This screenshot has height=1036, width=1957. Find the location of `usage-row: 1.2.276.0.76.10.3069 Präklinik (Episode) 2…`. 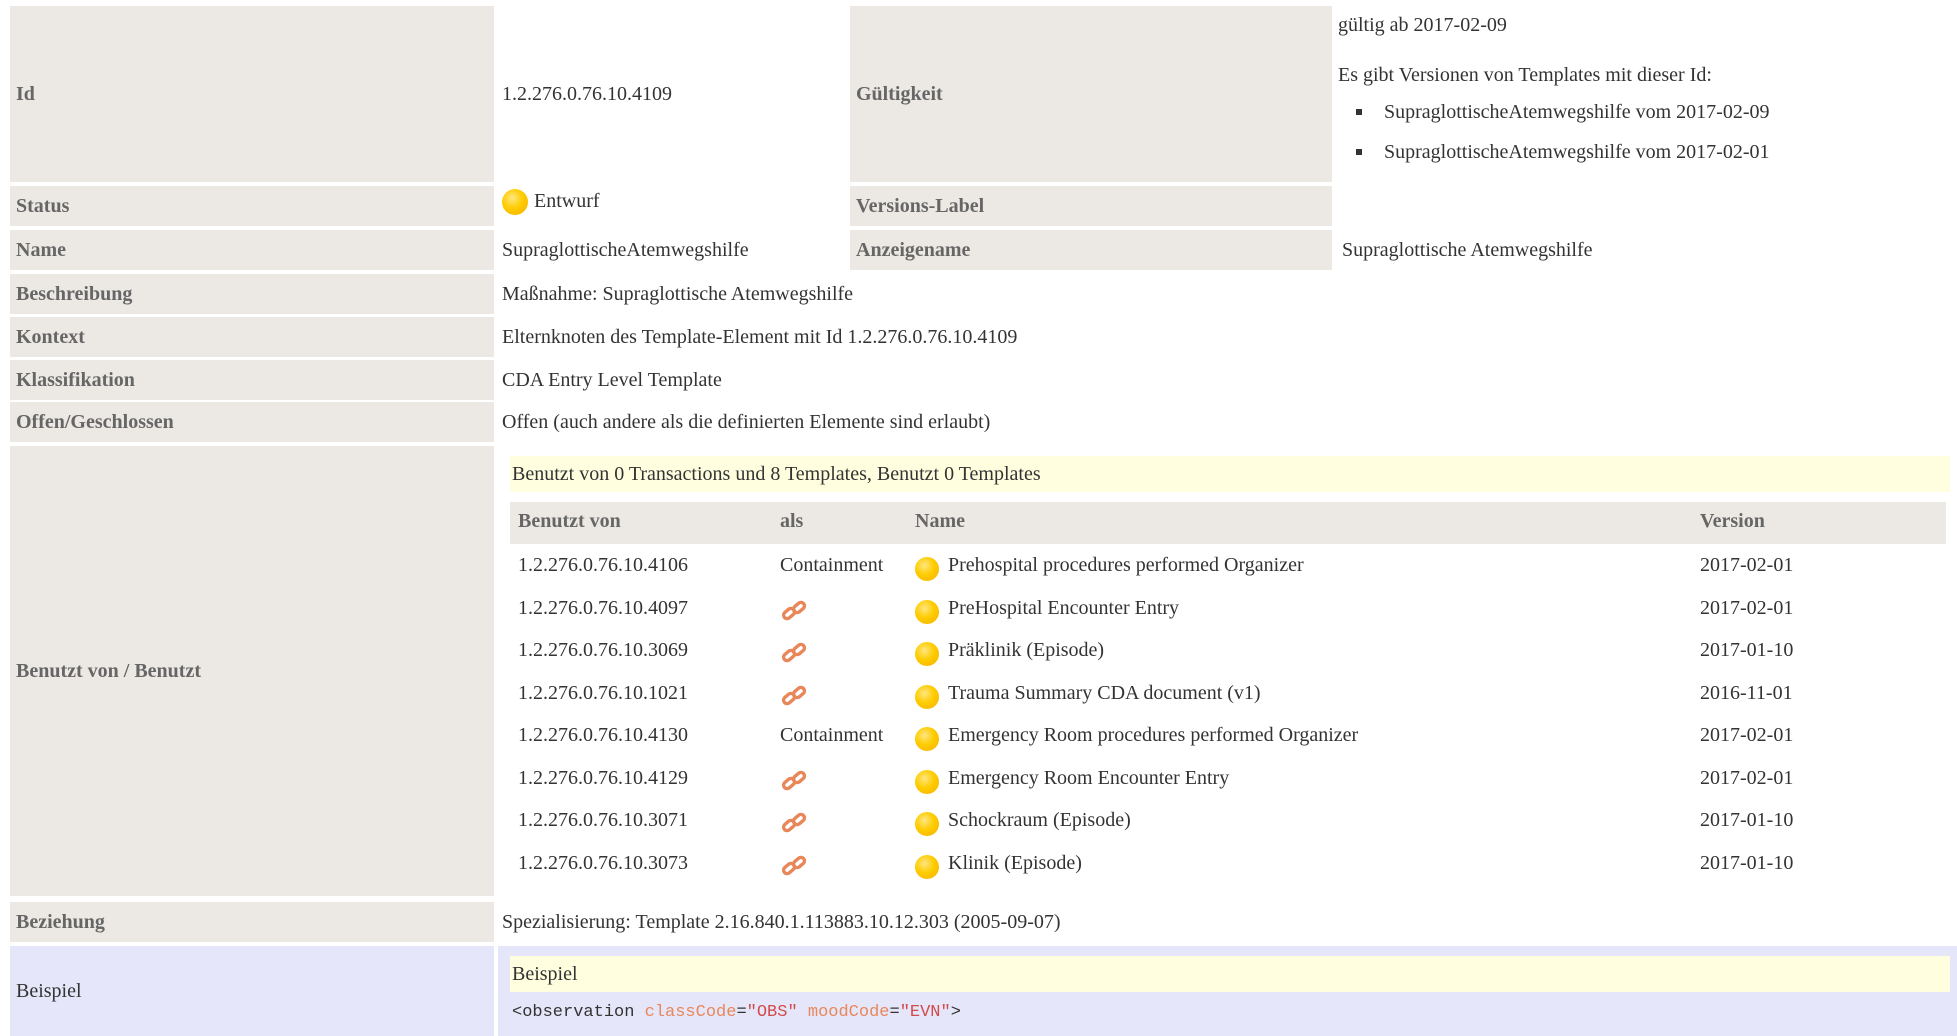

usage-row: 1.2.276.0.76.10.3069 Präklinik (Episode) 2… is located at coordinates (1228, 653).